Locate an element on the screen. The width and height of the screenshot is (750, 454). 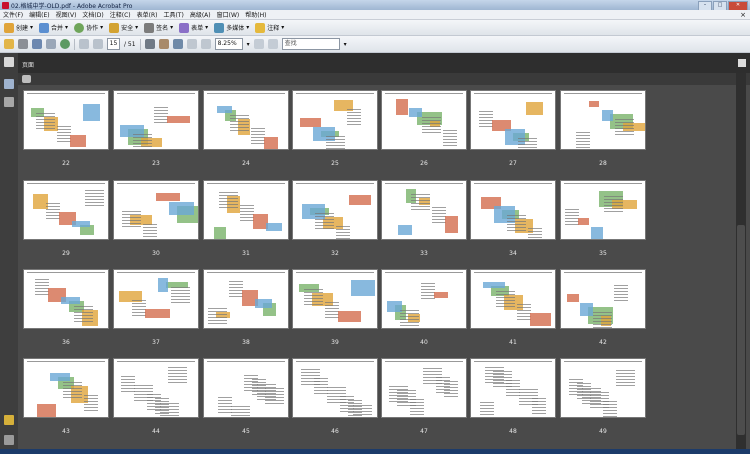
zoom-tool-icon is located at coordinates (177, 44).